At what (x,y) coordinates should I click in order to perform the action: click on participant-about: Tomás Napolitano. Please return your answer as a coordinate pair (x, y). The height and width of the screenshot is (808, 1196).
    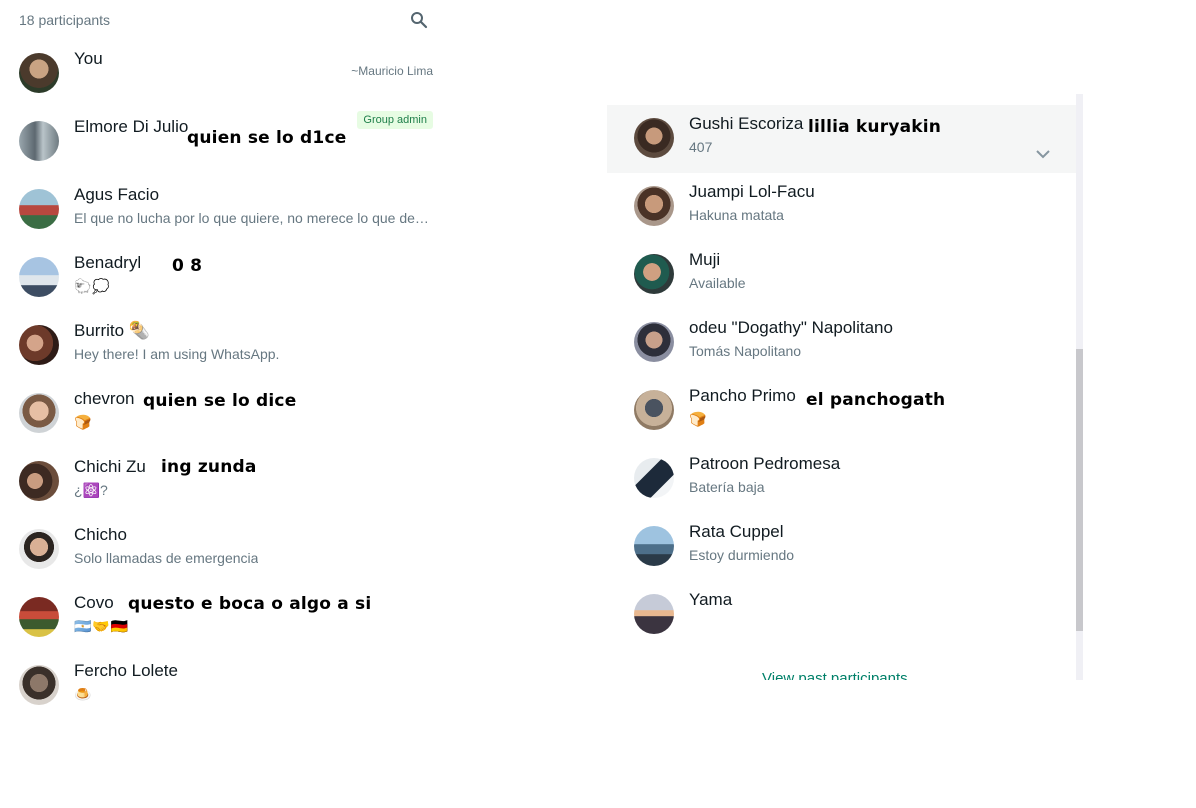
    Looking at the image, I should click on (745, 351).